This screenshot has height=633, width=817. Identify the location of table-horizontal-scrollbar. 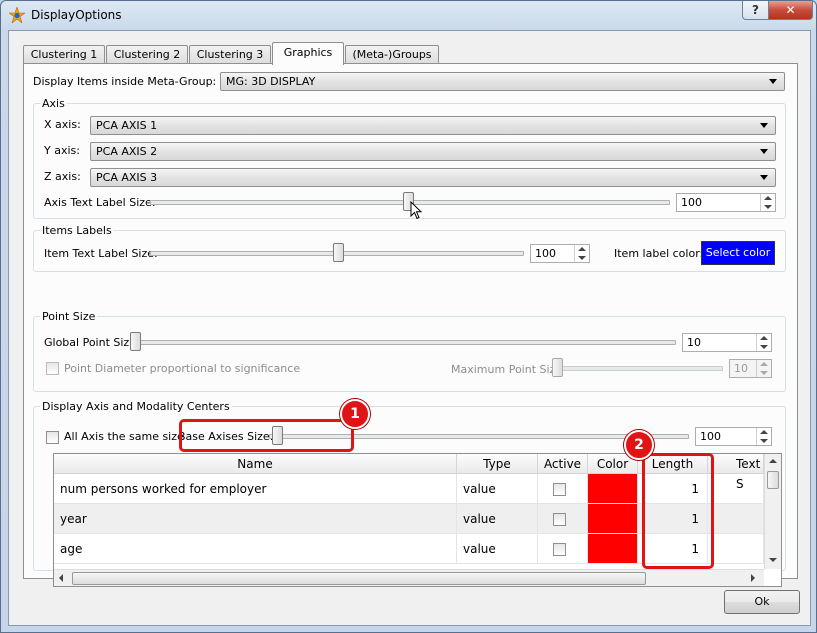
(409, 577).